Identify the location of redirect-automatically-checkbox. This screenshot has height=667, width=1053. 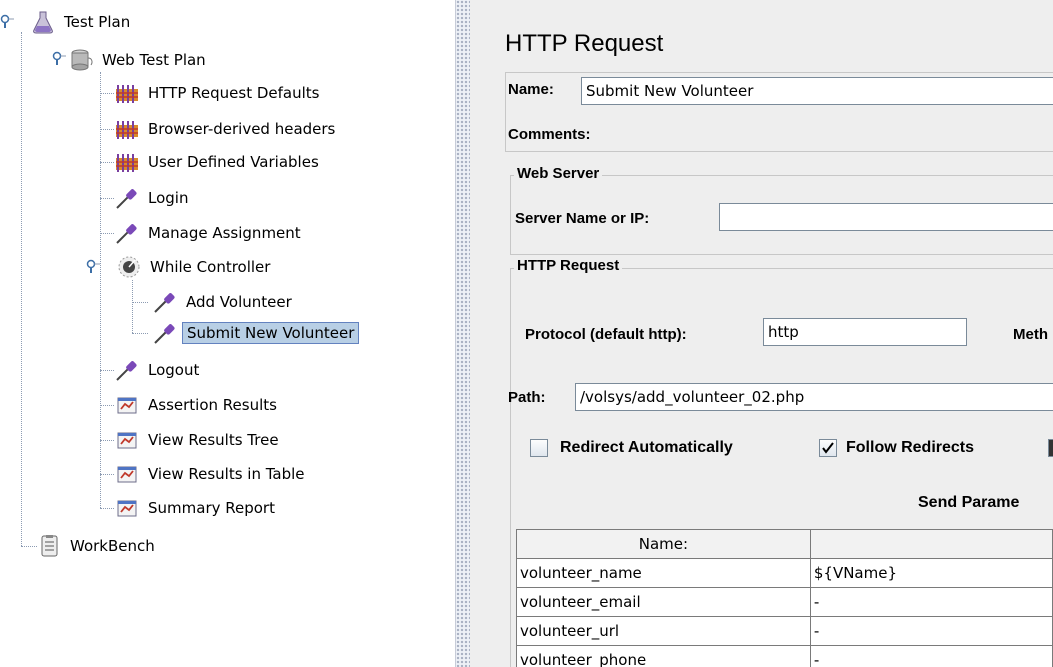
(539, 448).